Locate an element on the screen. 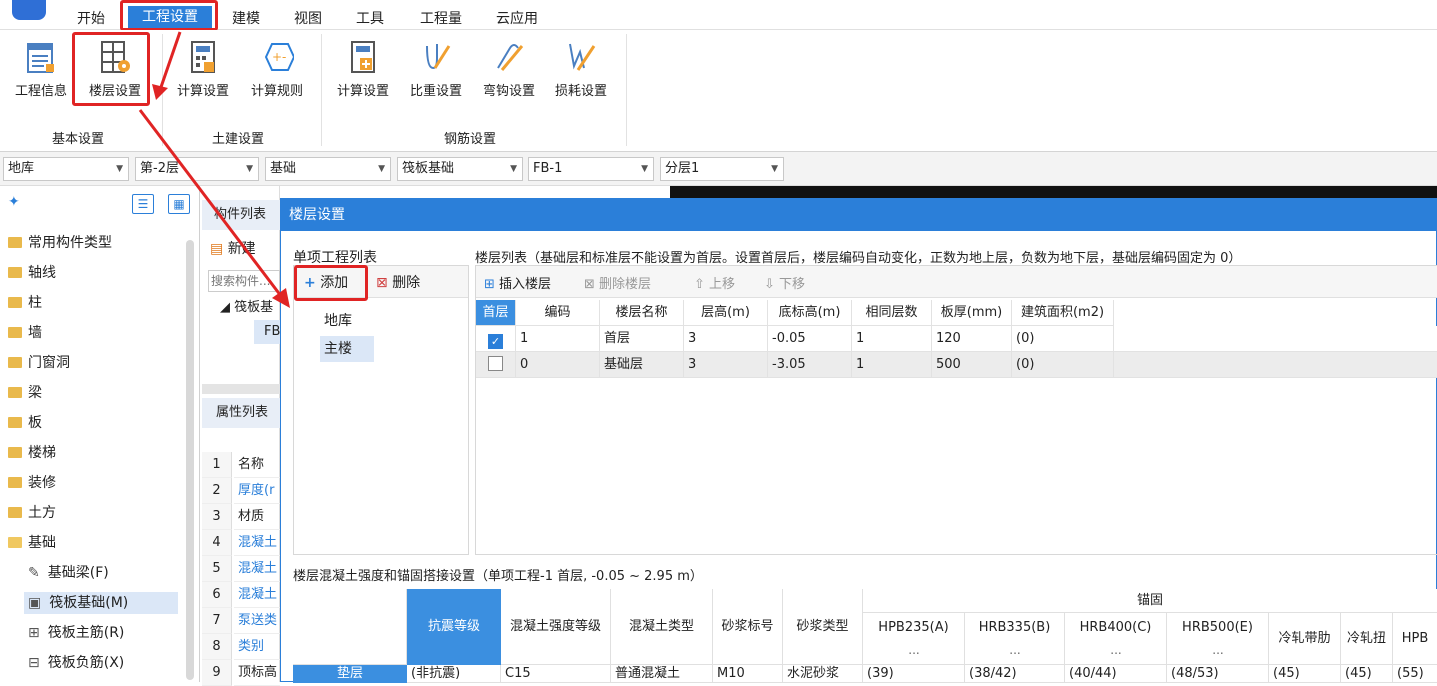  annotation-arrows is located at coordinates (214, 169).